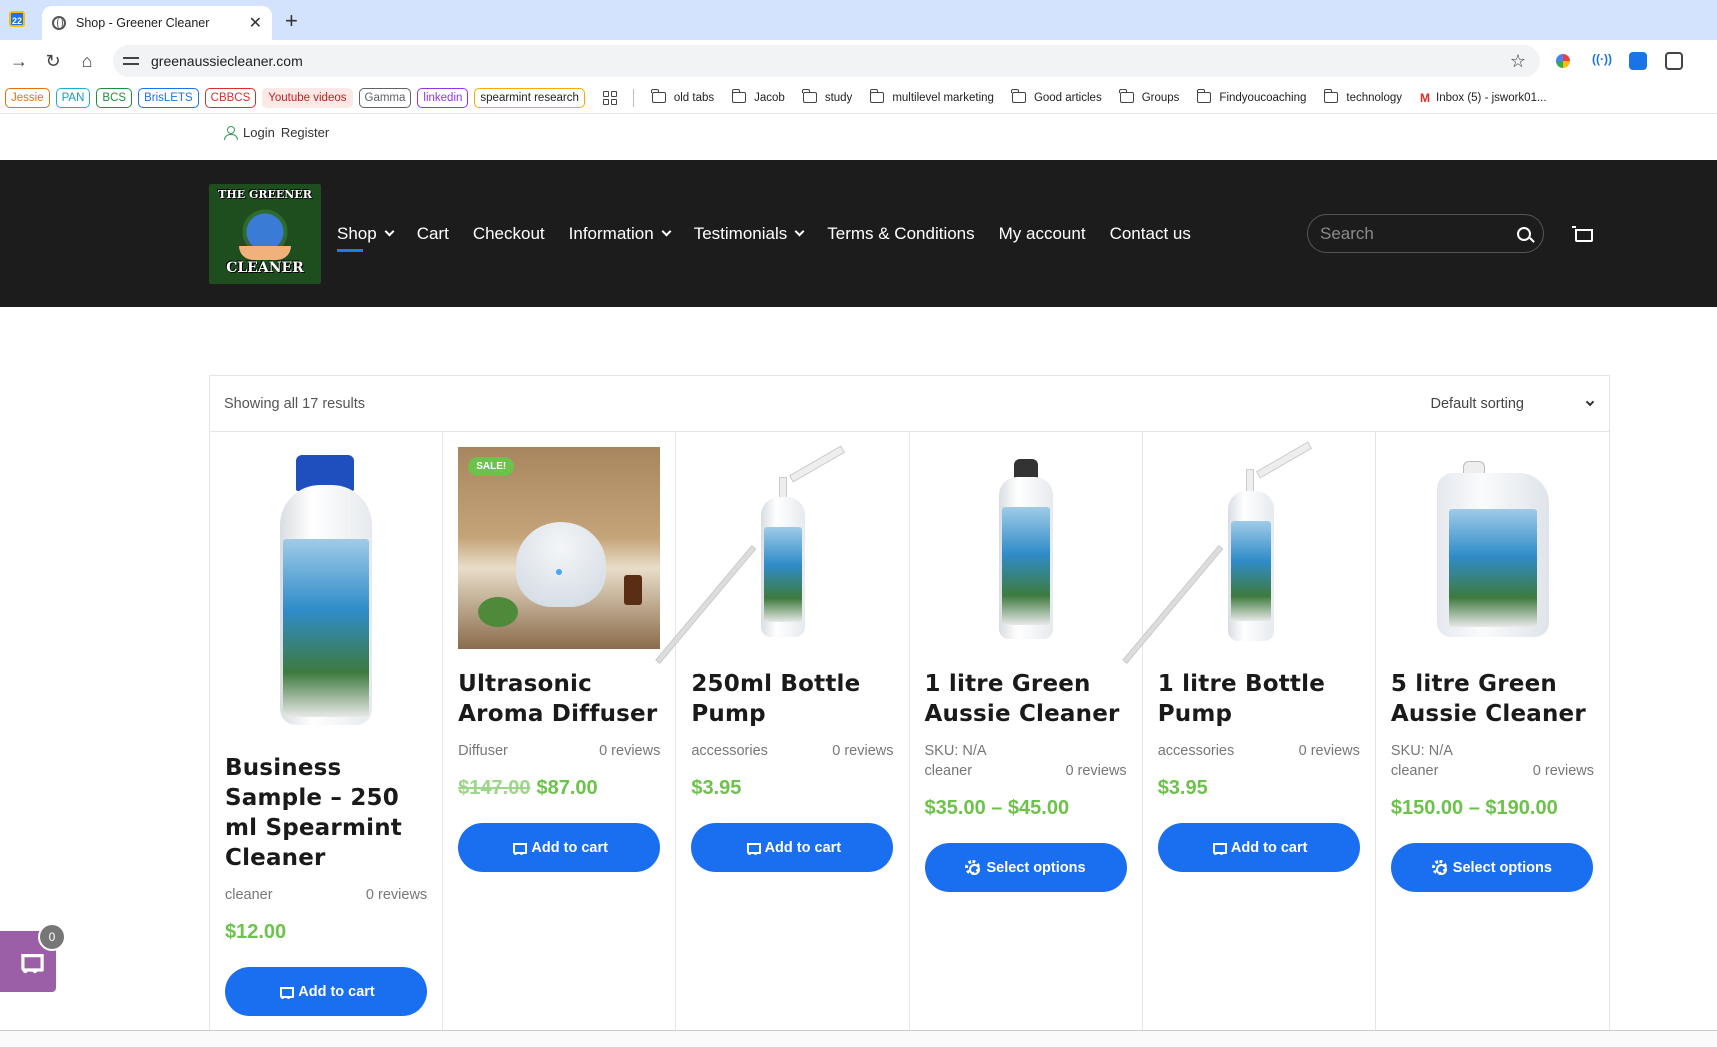 This screenshot has height=1047, width=1717. Describe the element at coordinates (366, 238) in the screenshot. I see `menu-item-shop: Shop` at that location.